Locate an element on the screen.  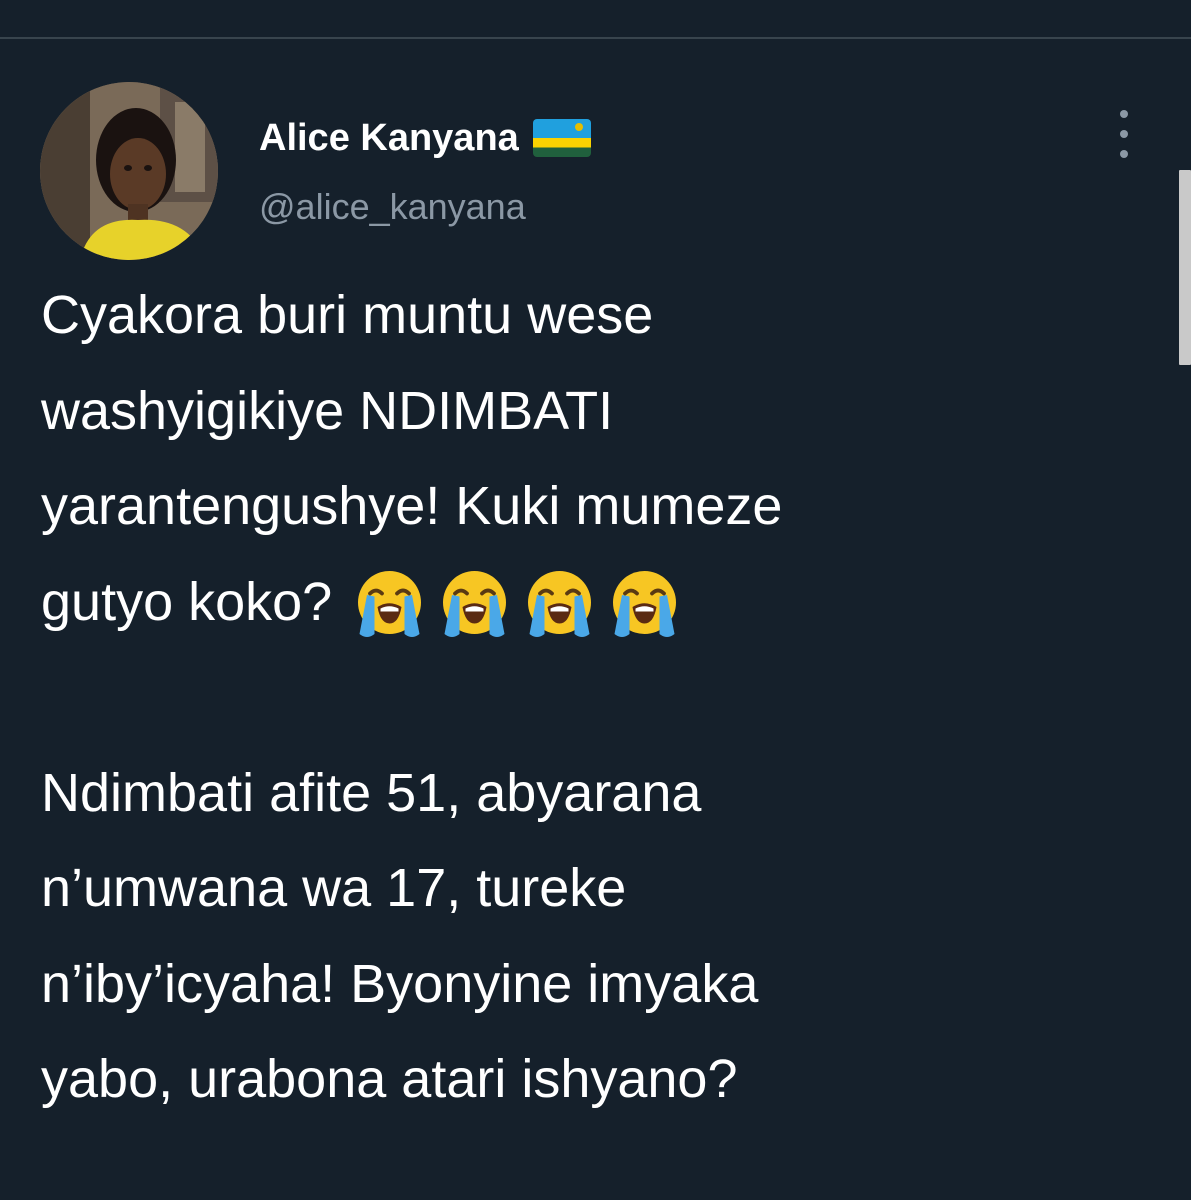
tweet-text-line: yarantengushye! Kuki mumeze is located at coordinates (412, 506).